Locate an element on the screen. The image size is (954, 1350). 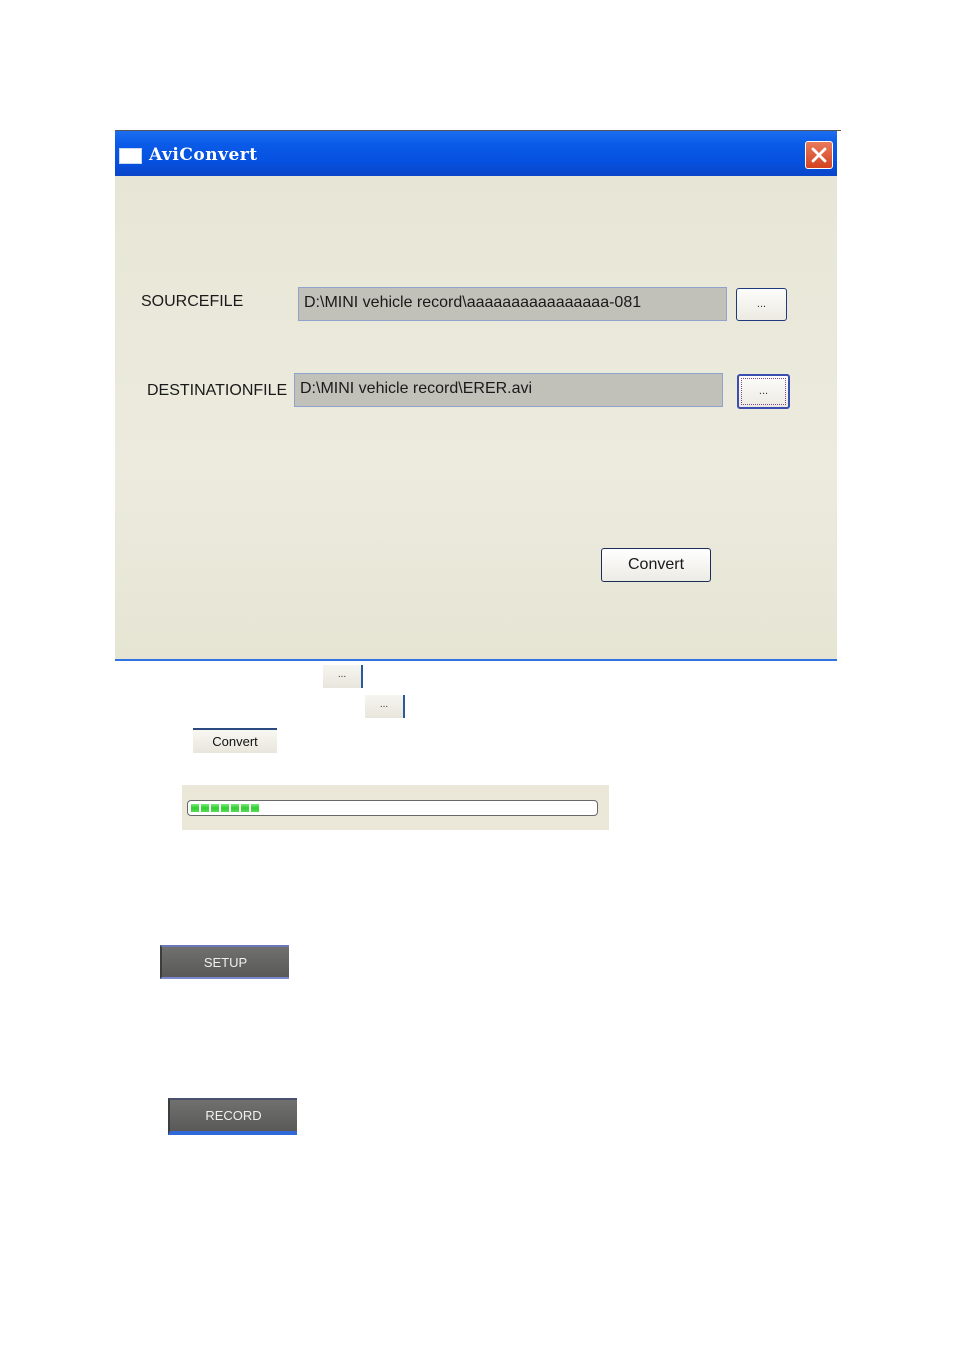
progress-fill is located at coordinates (225, 808).